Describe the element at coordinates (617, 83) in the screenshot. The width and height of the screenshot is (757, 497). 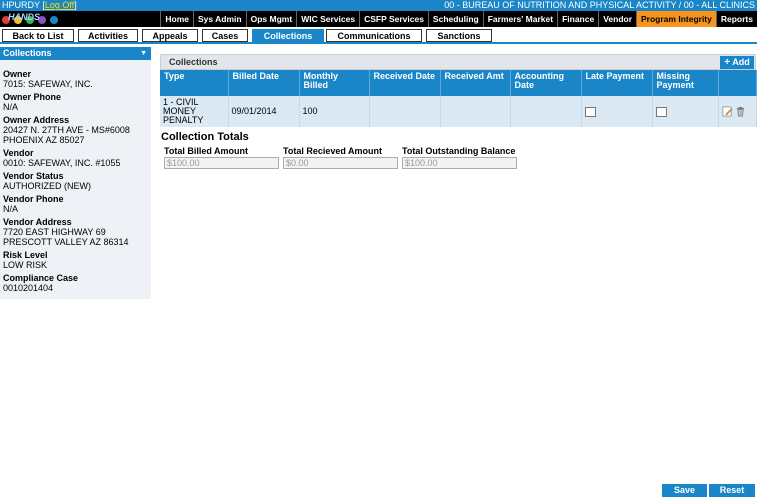
I see `column-header-late-payment: Late Payment` at that location.